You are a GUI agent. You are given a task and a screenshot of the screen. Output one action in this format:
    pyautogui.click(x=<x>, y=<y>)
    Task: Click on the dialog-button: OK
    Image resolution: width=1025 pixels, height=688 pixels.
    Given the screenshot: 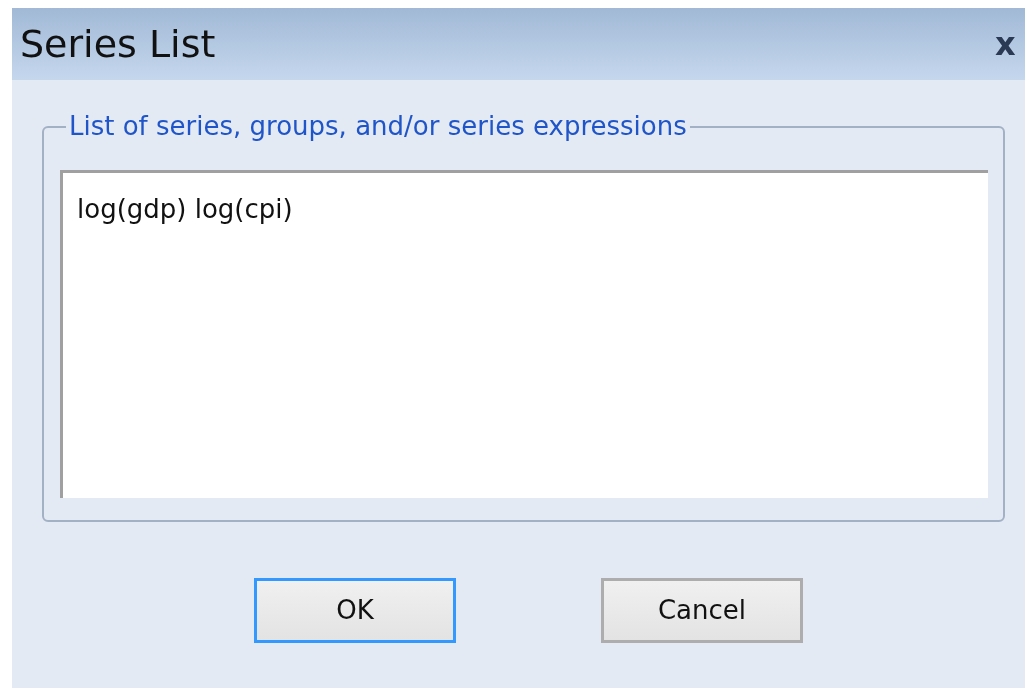 What is the action you would take?
    pyautogui.click(x=355, y=610)
    